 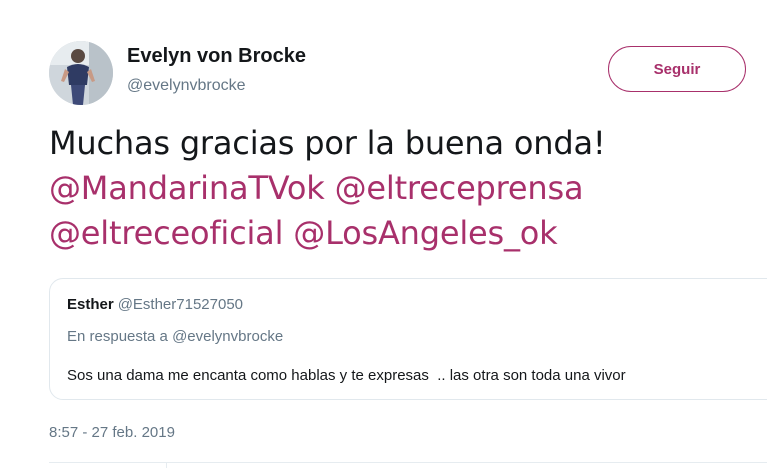 What do you see at coordinates (166, 233) in the screenshot?
I see `mention-link: @eltreceoficial` at bounding box center [166, 233].